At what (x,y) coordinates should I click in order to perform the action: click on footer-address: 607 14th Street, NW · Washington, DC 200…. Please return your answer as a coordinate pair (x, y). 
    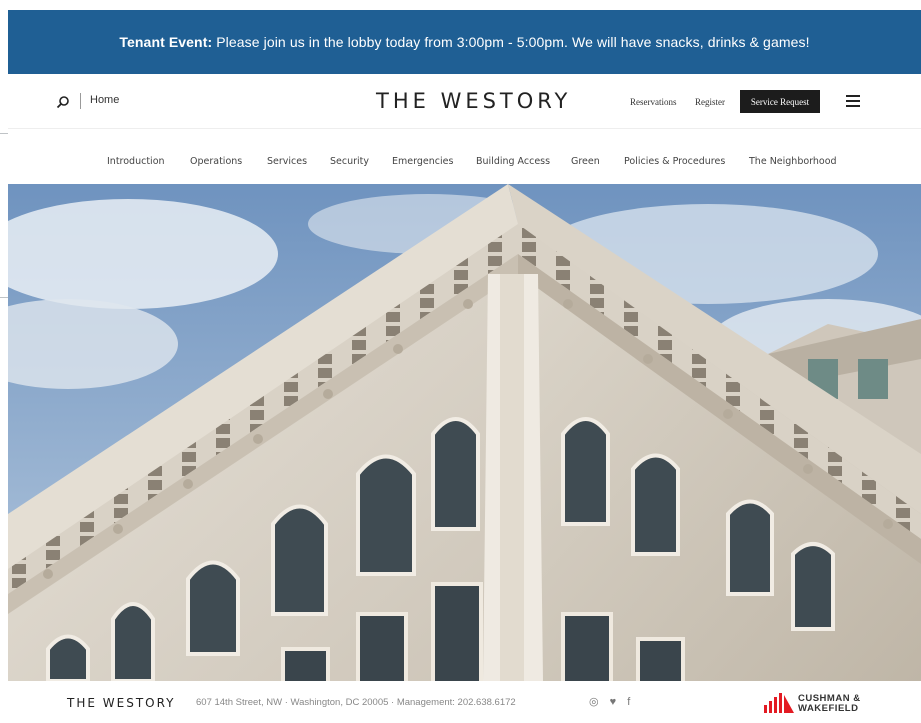
    Looking at the image, I should click on (356, 702).